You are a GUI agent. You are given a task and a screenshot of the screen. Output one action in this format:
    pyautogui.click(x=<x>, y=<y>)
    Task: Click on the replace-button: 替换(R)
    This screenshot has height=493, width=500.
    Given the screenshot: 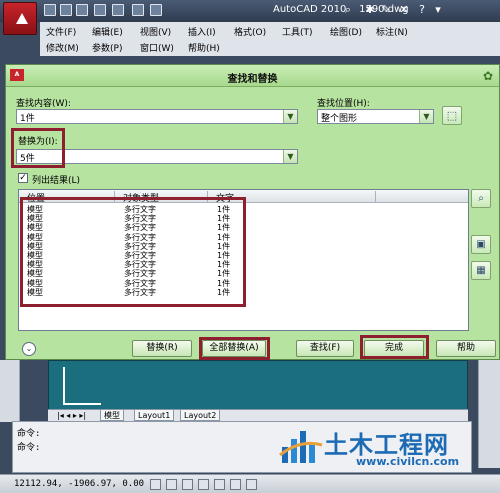 What is the action you would take?
    pyautogui.click(x=162, y=348)
    